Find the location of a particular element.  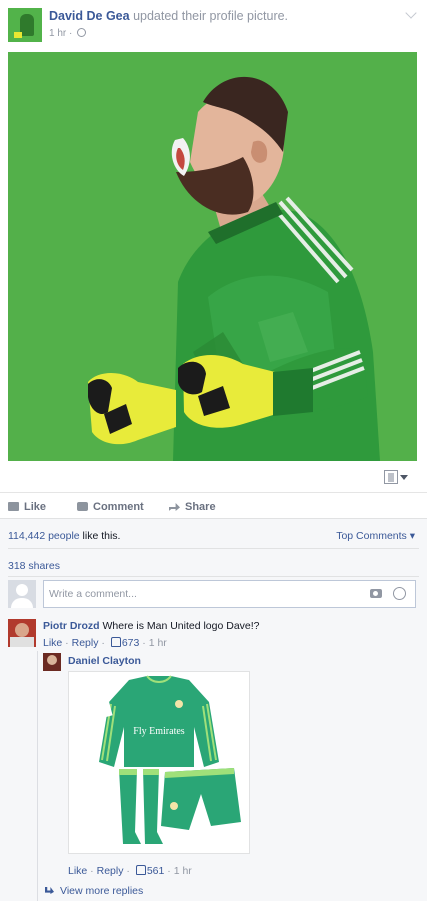

comment-reply-link: Reply is located at coordinates (85, 643).